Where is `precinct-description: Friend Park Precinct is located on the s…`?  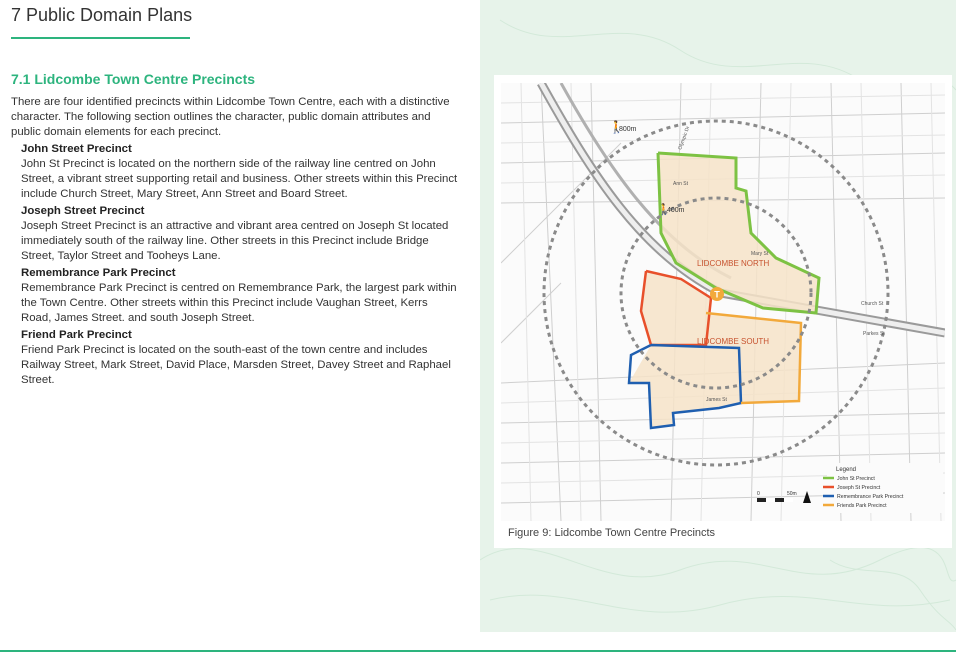
precinct-description: Friend Park Precinct is located on the s… is located at coordinates (236, 365).